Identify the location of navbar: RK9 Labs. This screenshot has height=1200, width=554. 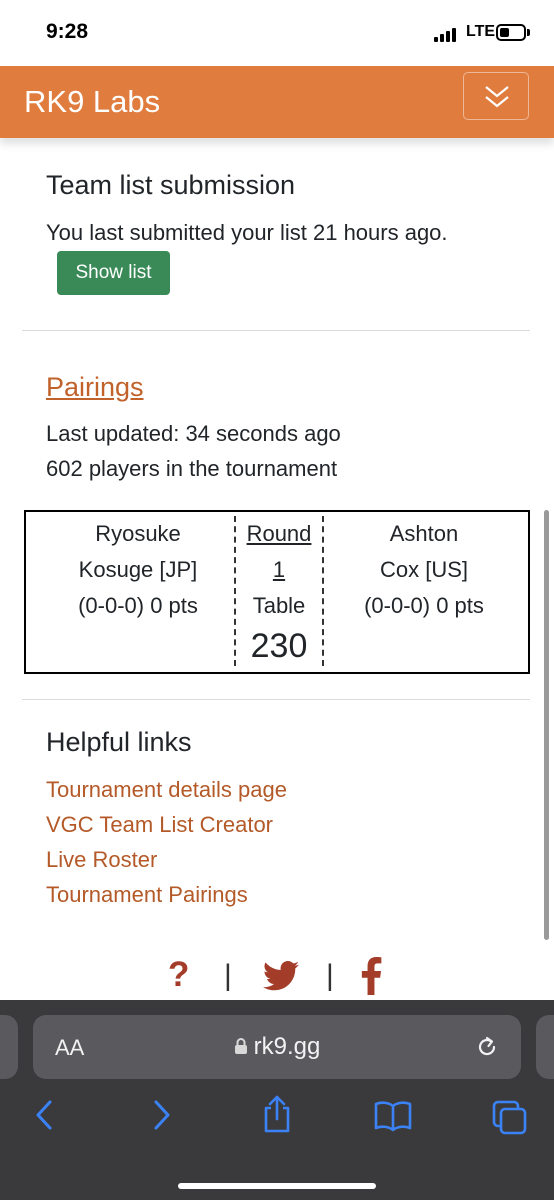
(277, 102).